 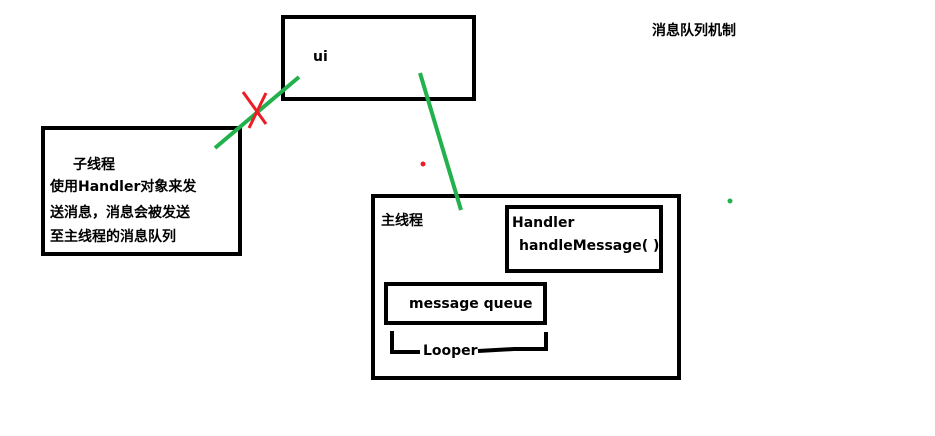 I want to click on handler-title: Handler, so click(x=543, y=223).